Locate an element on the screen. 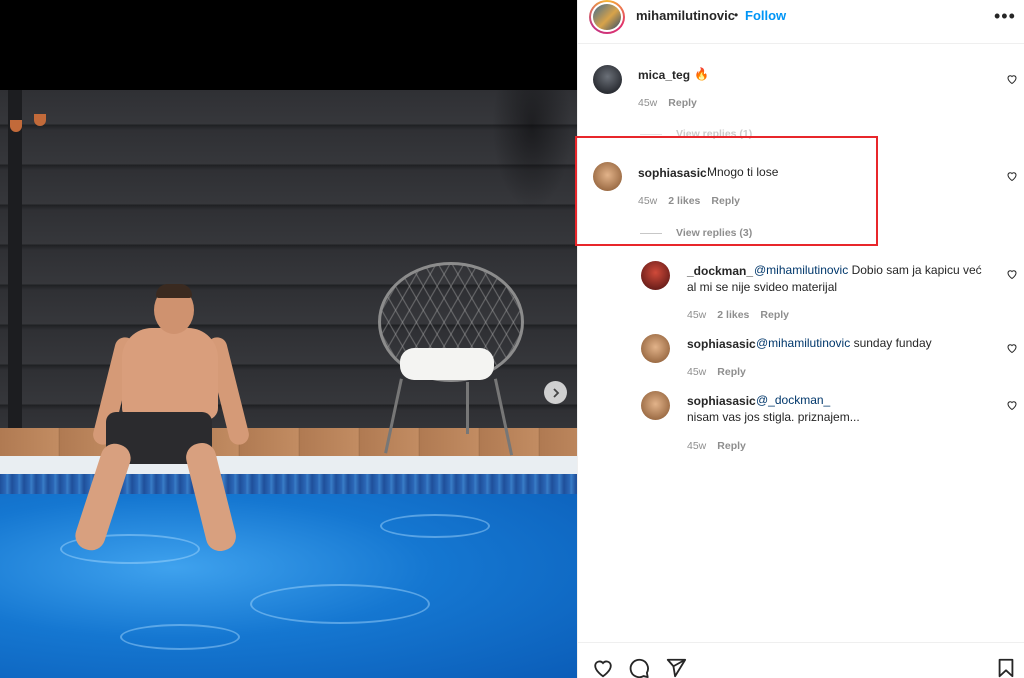 The width and height of the screenshot is (1024, 678). bookmark-icon is located at coordinates (1006, 667).